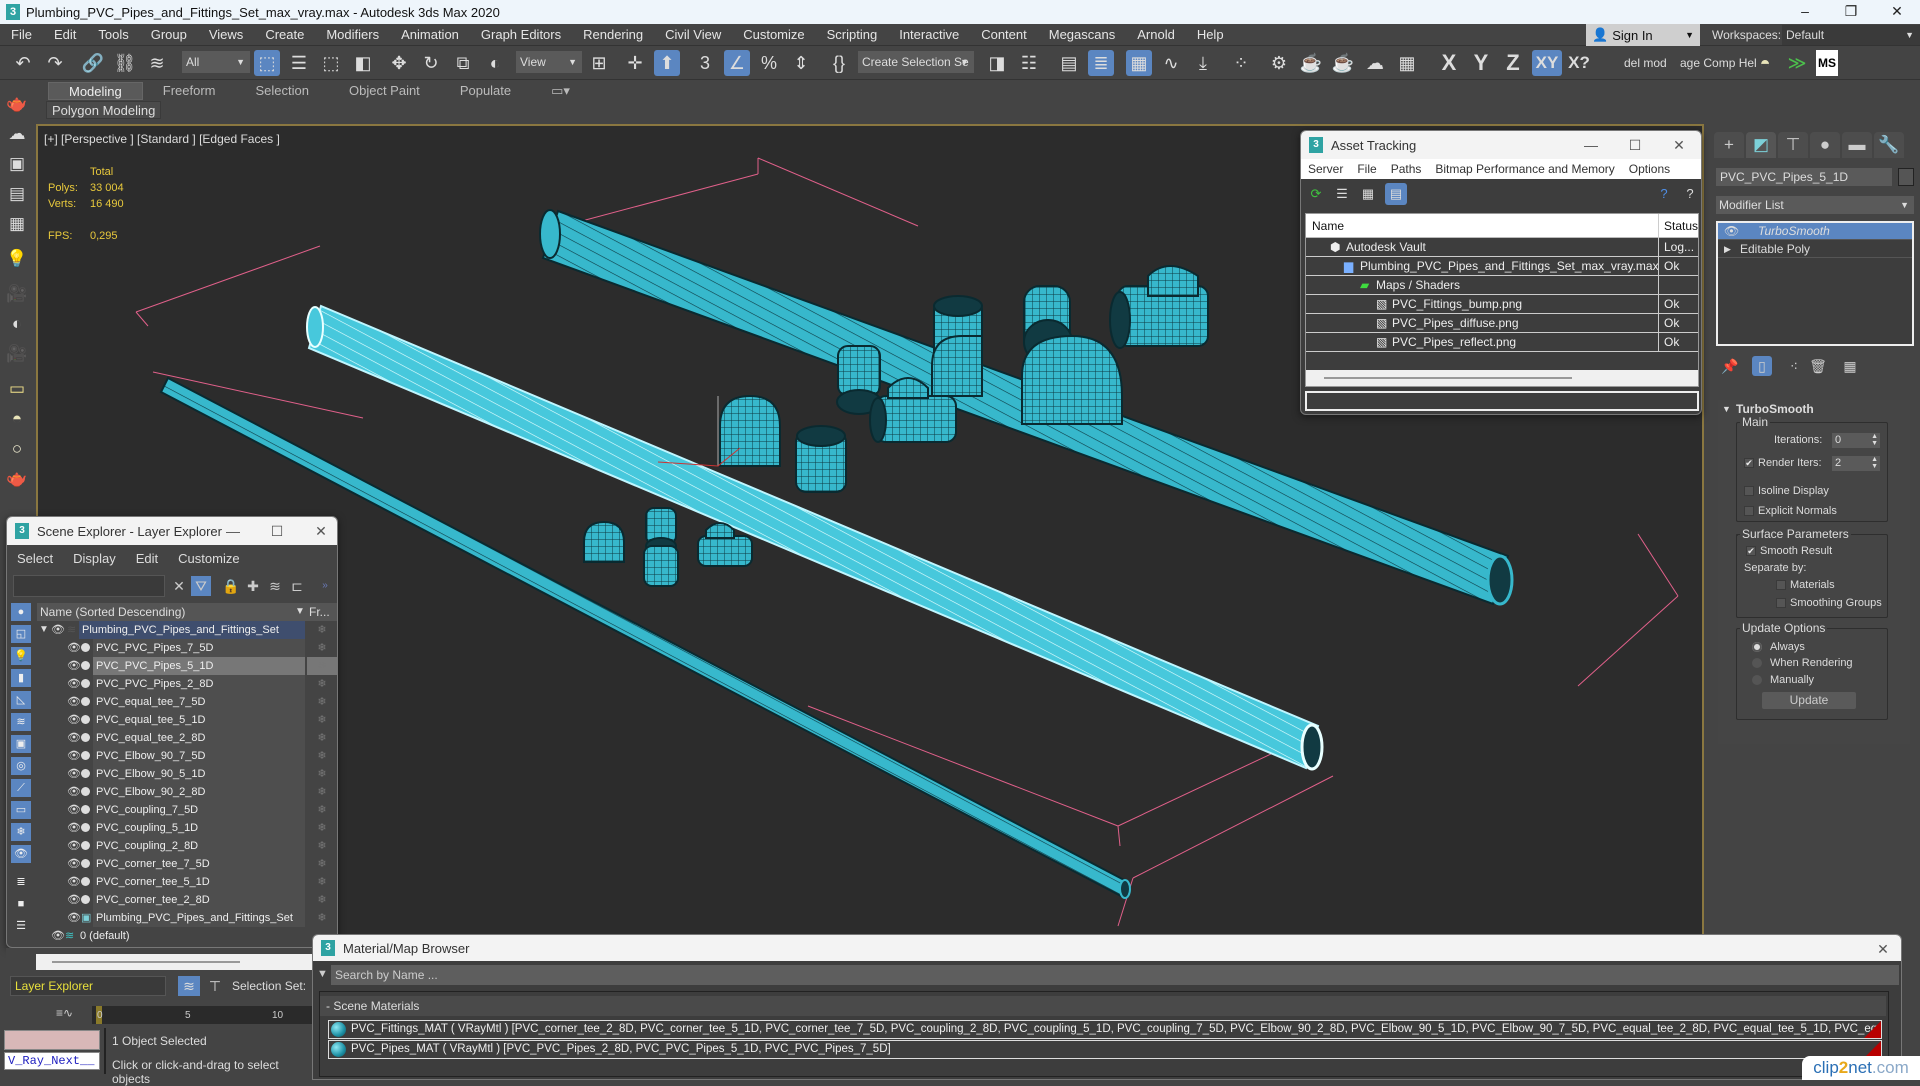  I want to click on menu-arnold: Arnold, so click(1156, 35).